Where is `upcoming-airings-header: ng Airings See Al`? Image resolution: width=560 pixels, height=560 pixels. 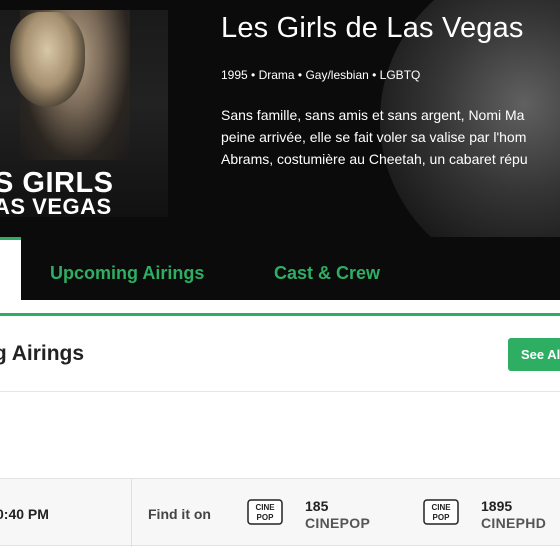 upcoming-airings-header: ng Airings See Al is located at coordinates (280, 354).